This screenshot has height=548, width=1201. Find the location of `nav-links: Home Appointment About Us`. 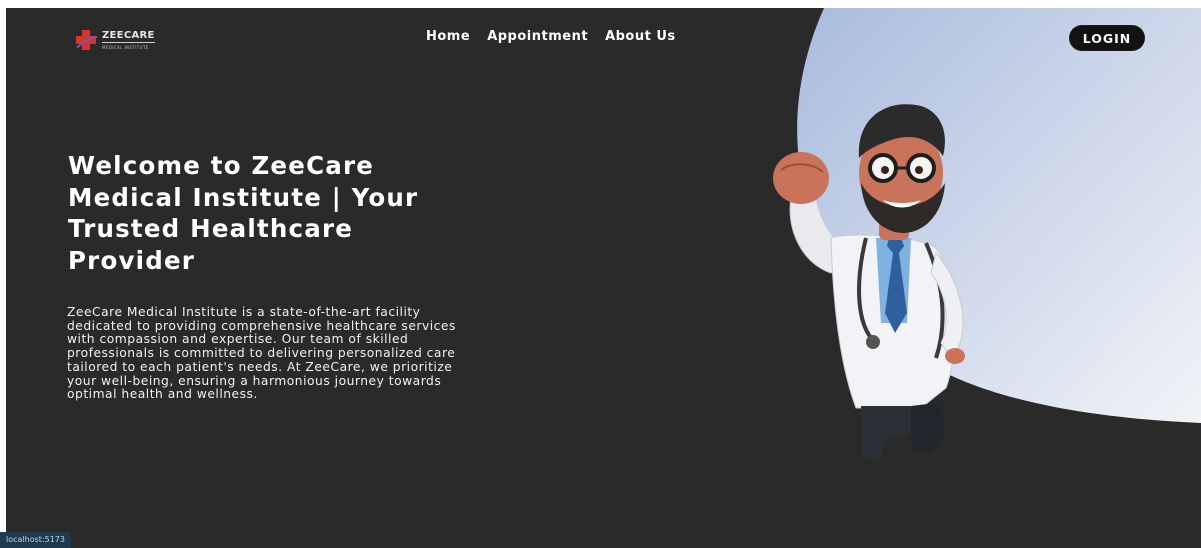

nav-links: Home Appointment About Us is located at coordinates (551, 36).